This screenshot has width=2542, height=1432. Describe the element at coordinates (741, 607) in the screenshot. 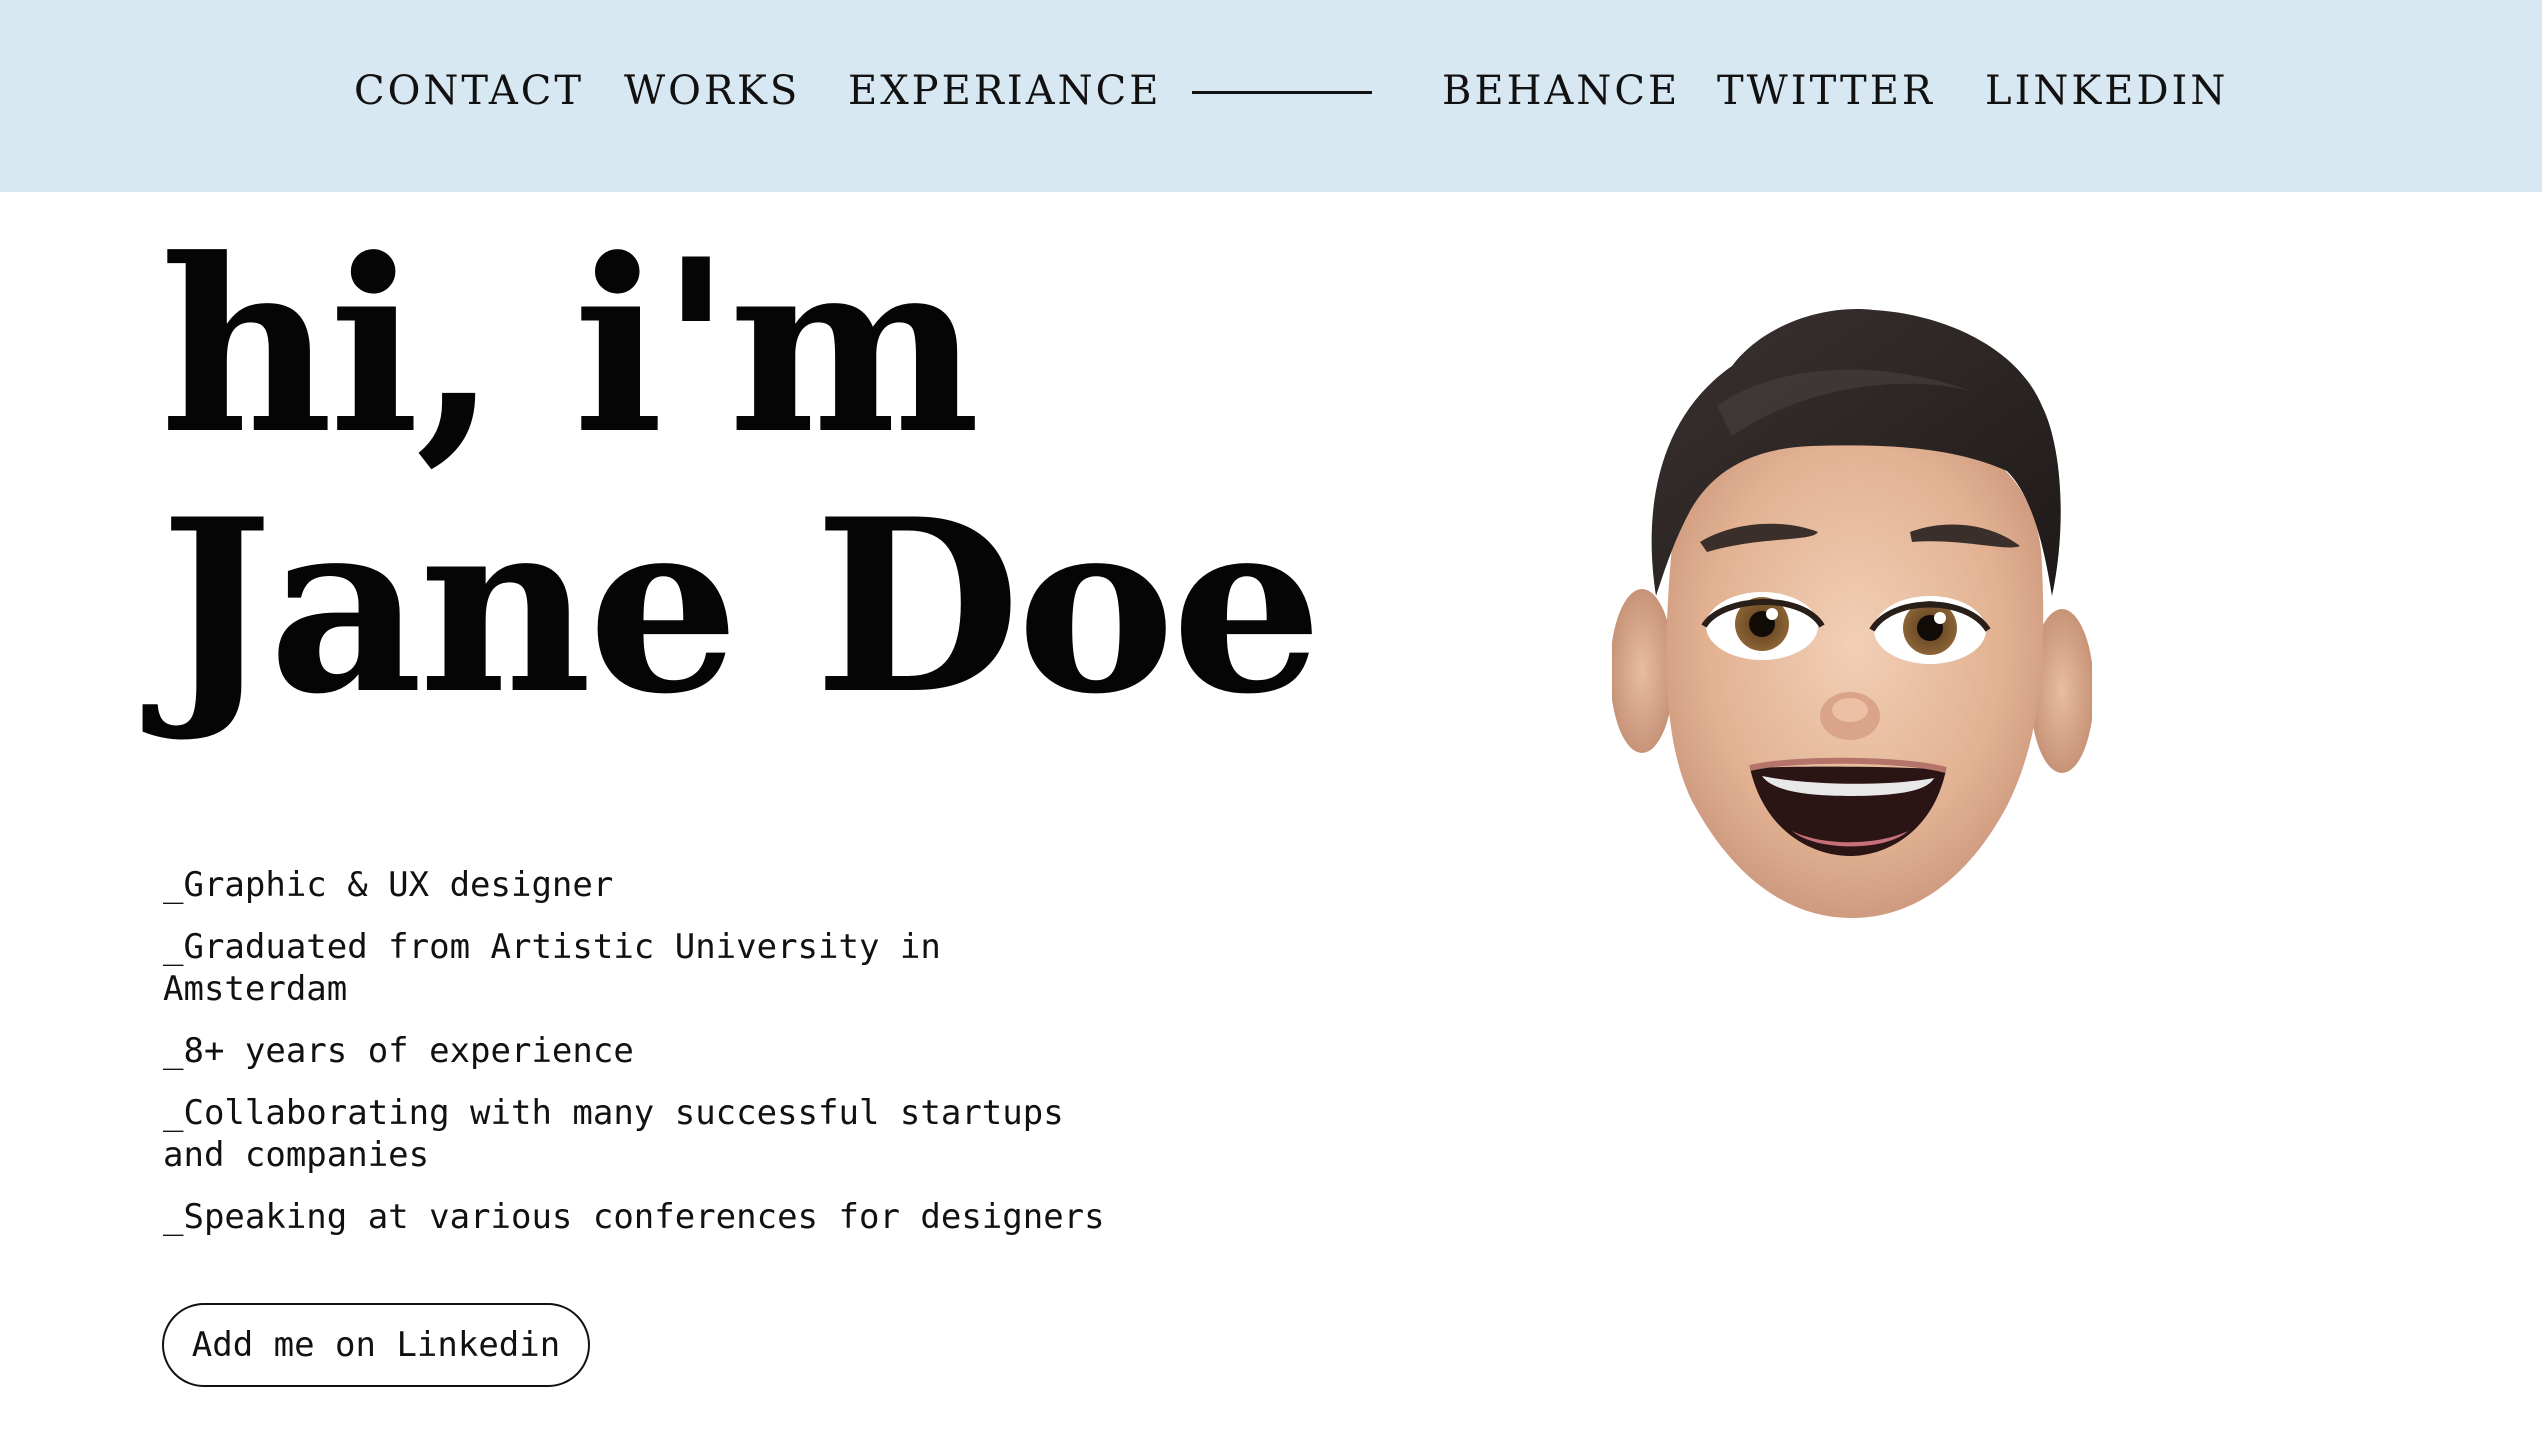

I see `hero-name: Jane Doe` at that location.